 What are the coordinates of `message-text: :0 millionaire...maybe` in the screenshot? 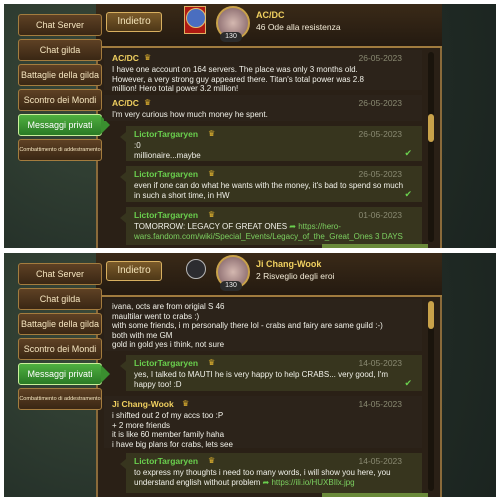 It's located at (167, 150).